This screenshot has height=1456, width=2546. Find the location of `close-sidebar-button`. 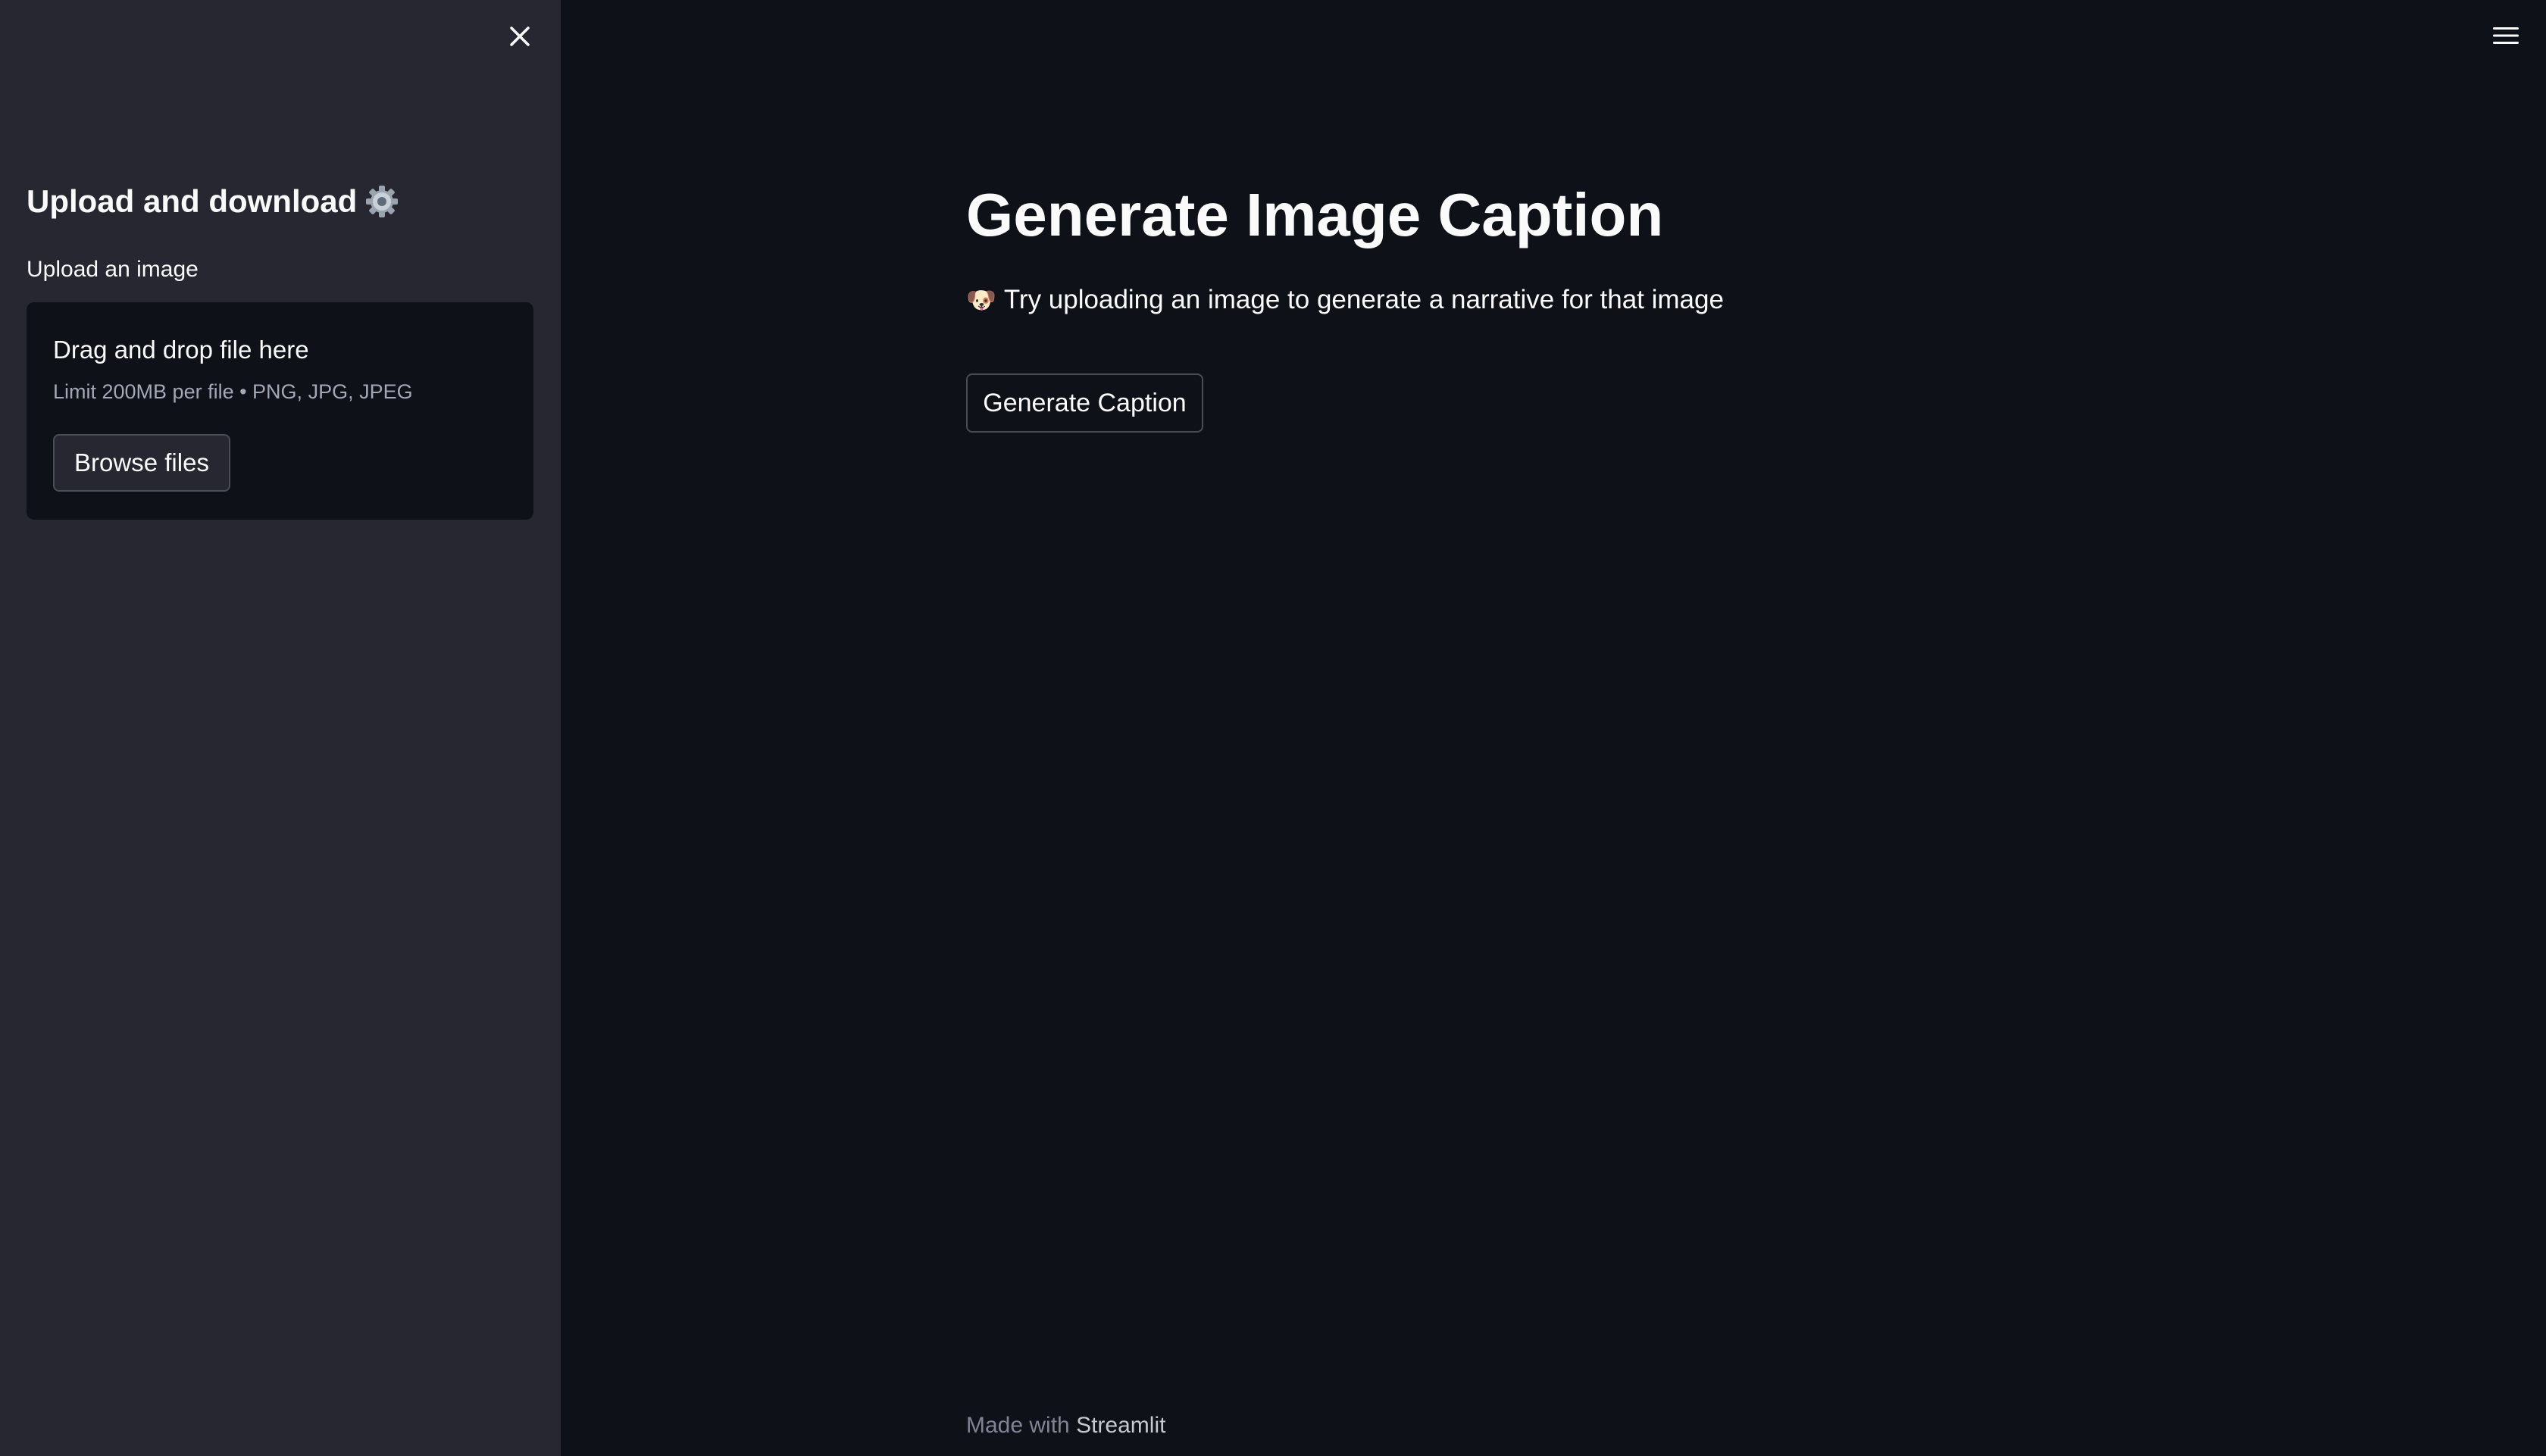

close-sidebar-button is located at coordinates (519, 36).